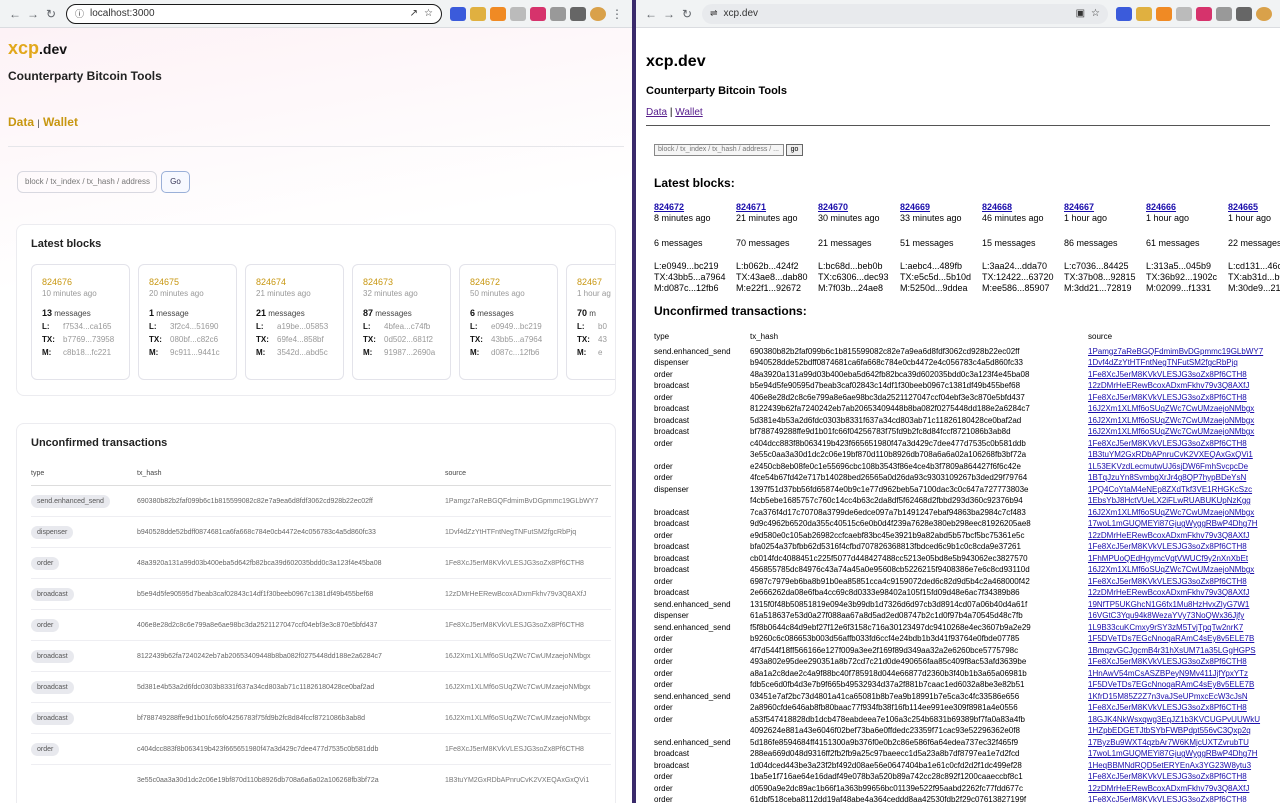 This screenshot has height=803, width=1280. I want to click on sidebar-icon, so click(578, 13).